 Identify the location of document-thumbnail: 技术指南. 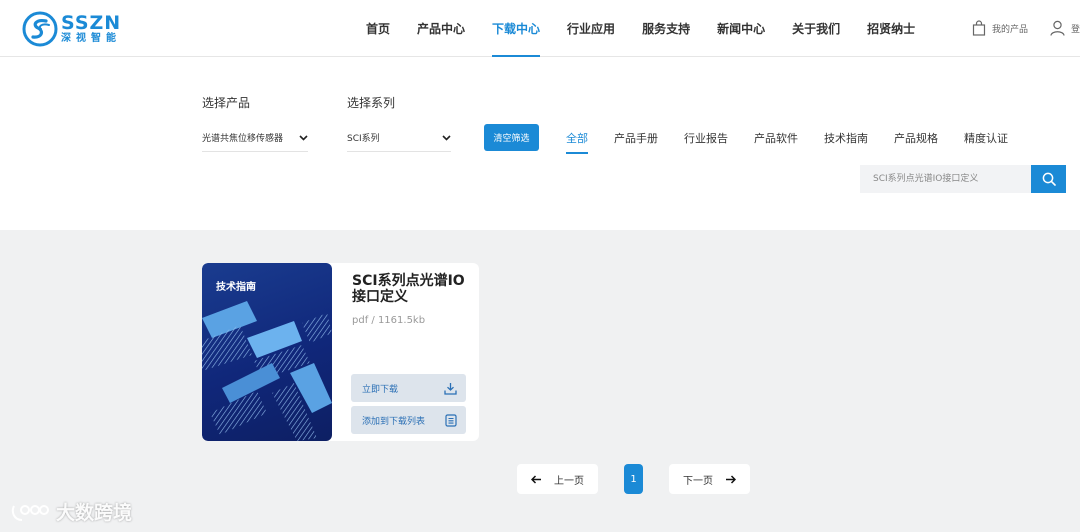
(267, 352).